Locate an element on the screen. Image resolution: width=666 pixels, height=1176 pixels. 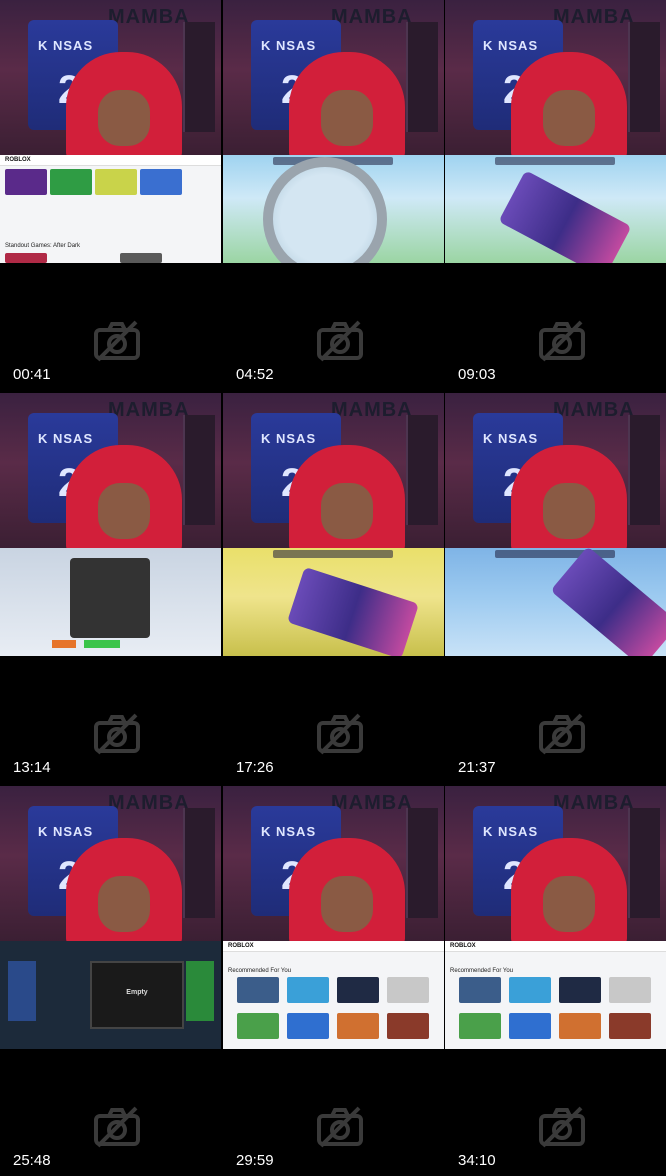
video-thumbnail: MAMBA K NSAS 2 21:37 is located at coordinates (555, 588).